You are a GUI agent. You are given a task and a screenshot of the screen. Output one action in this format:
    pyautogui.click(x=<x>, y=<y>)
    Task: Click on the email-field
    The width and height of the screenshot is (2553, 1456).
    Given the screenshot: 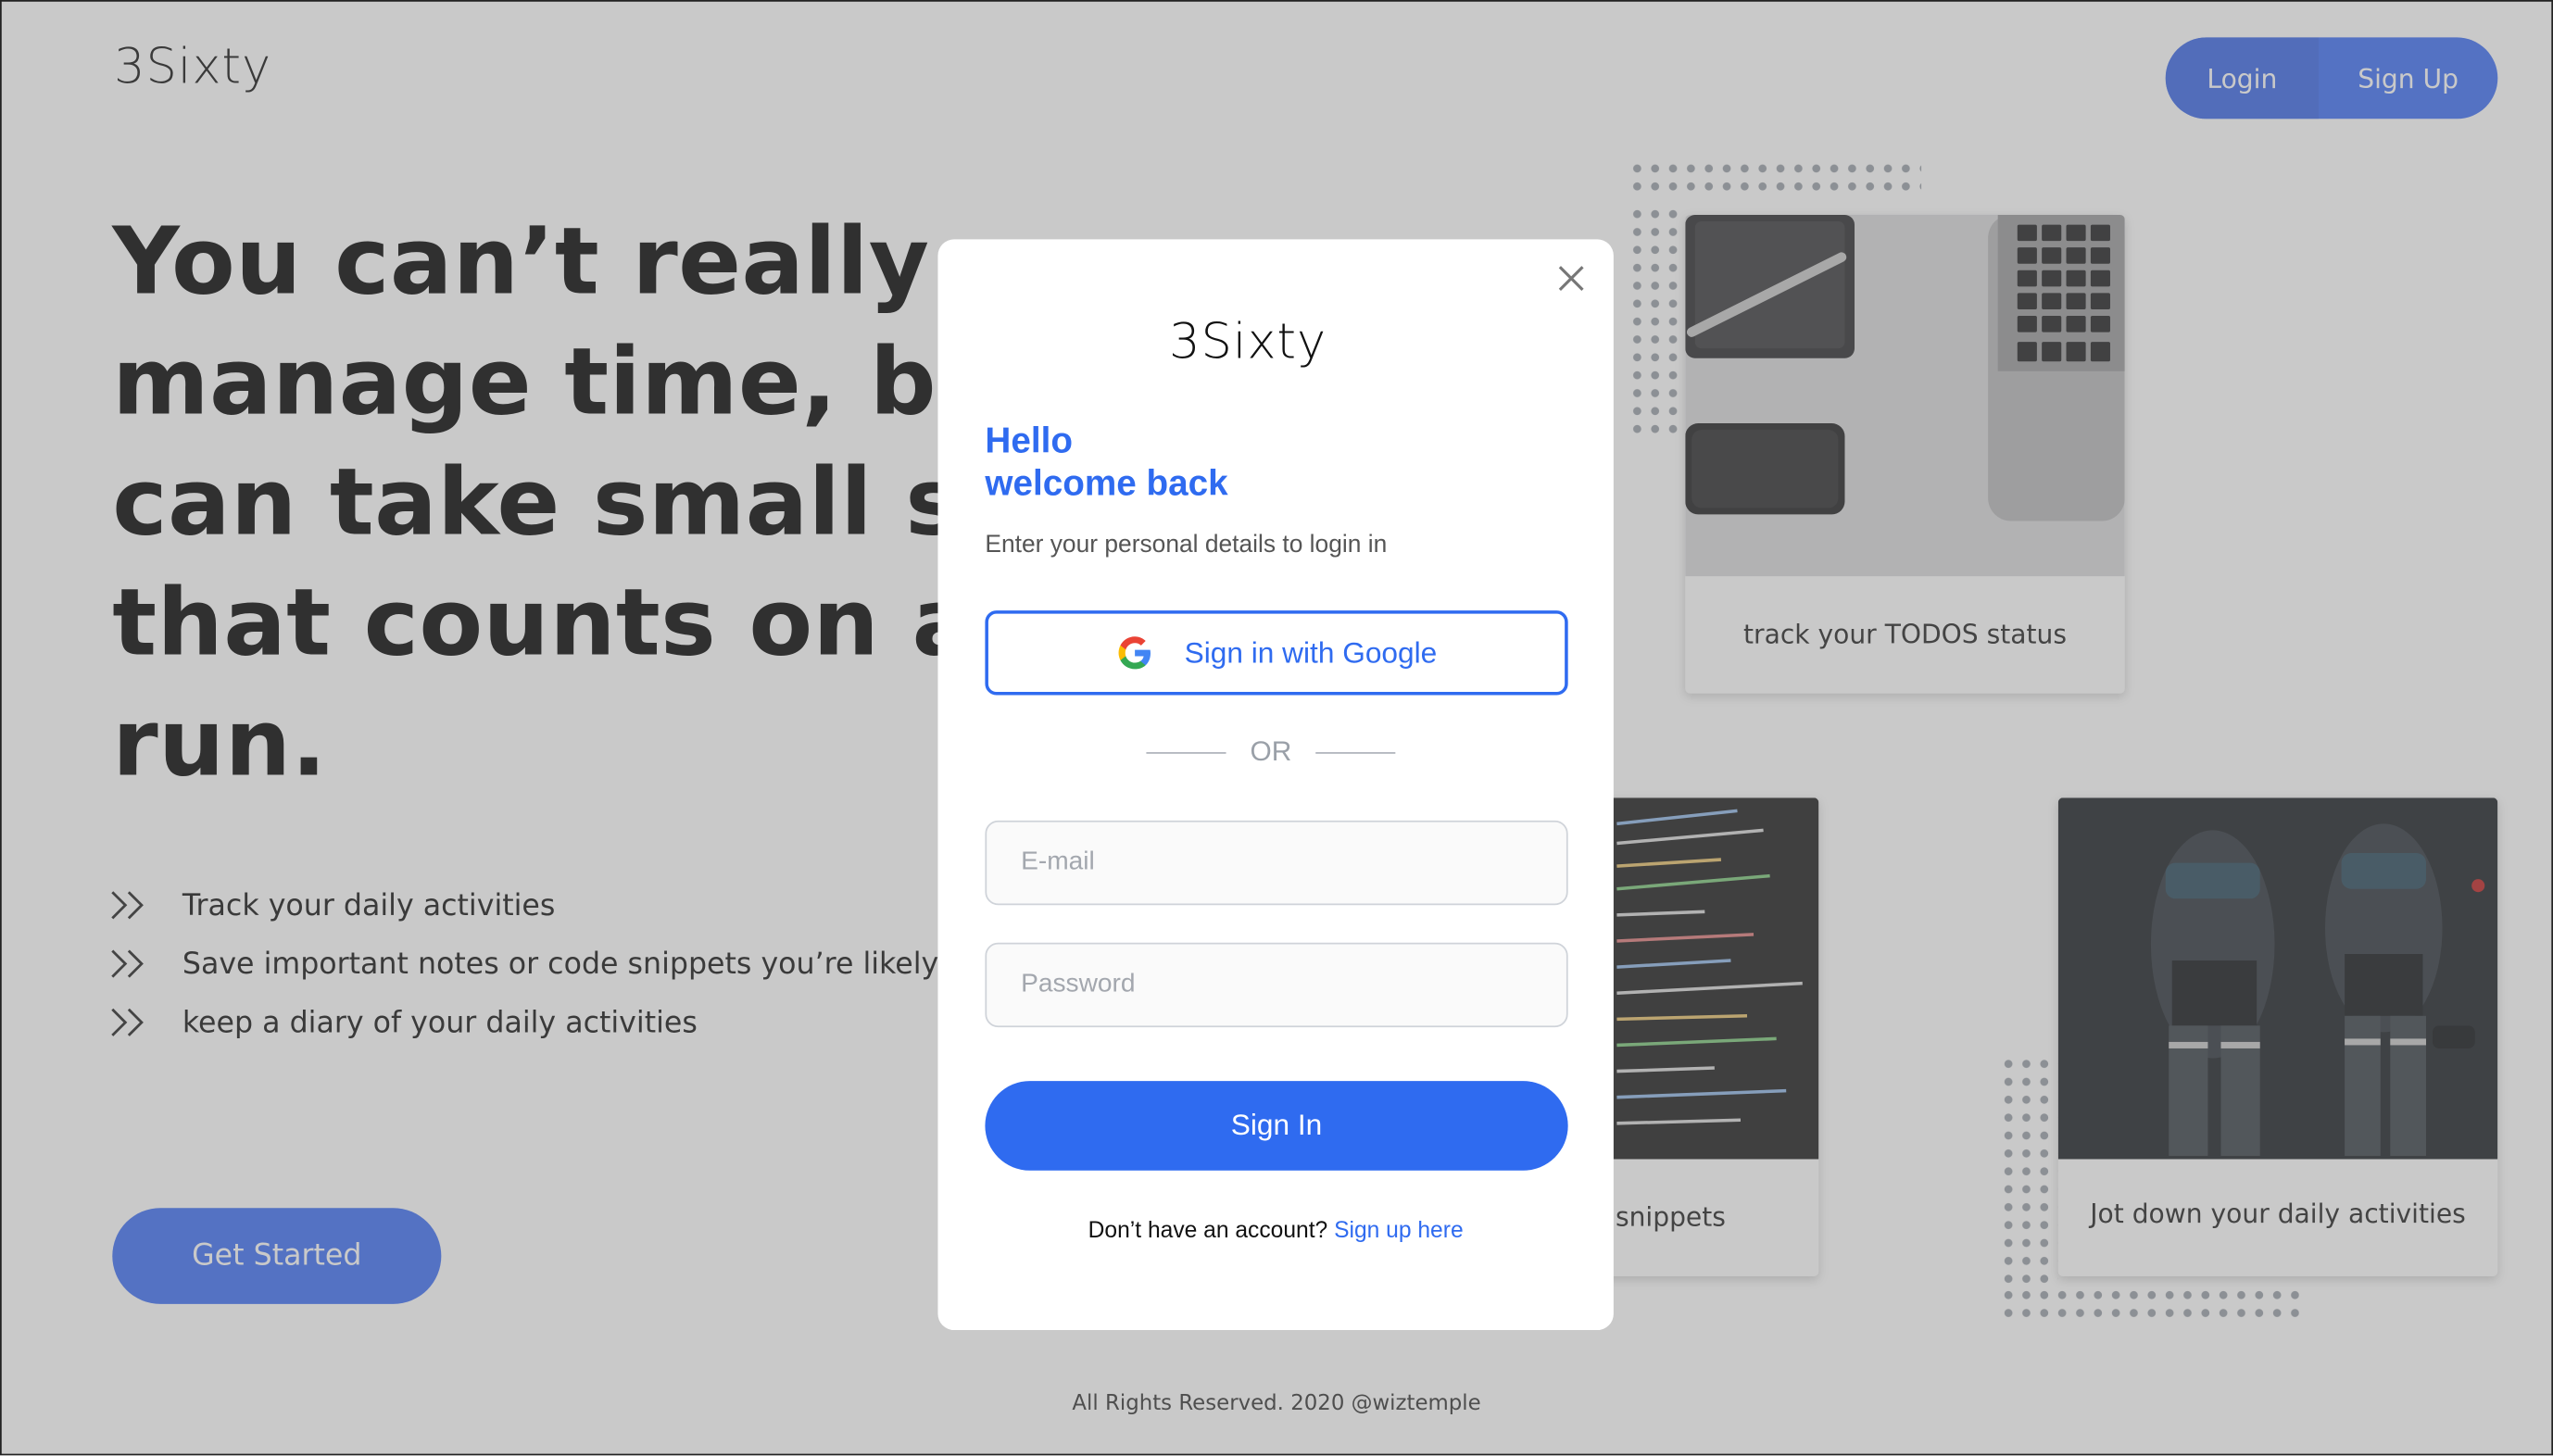 What is the action you would take?
    pyautogui.click(x=1276, y=863)
    